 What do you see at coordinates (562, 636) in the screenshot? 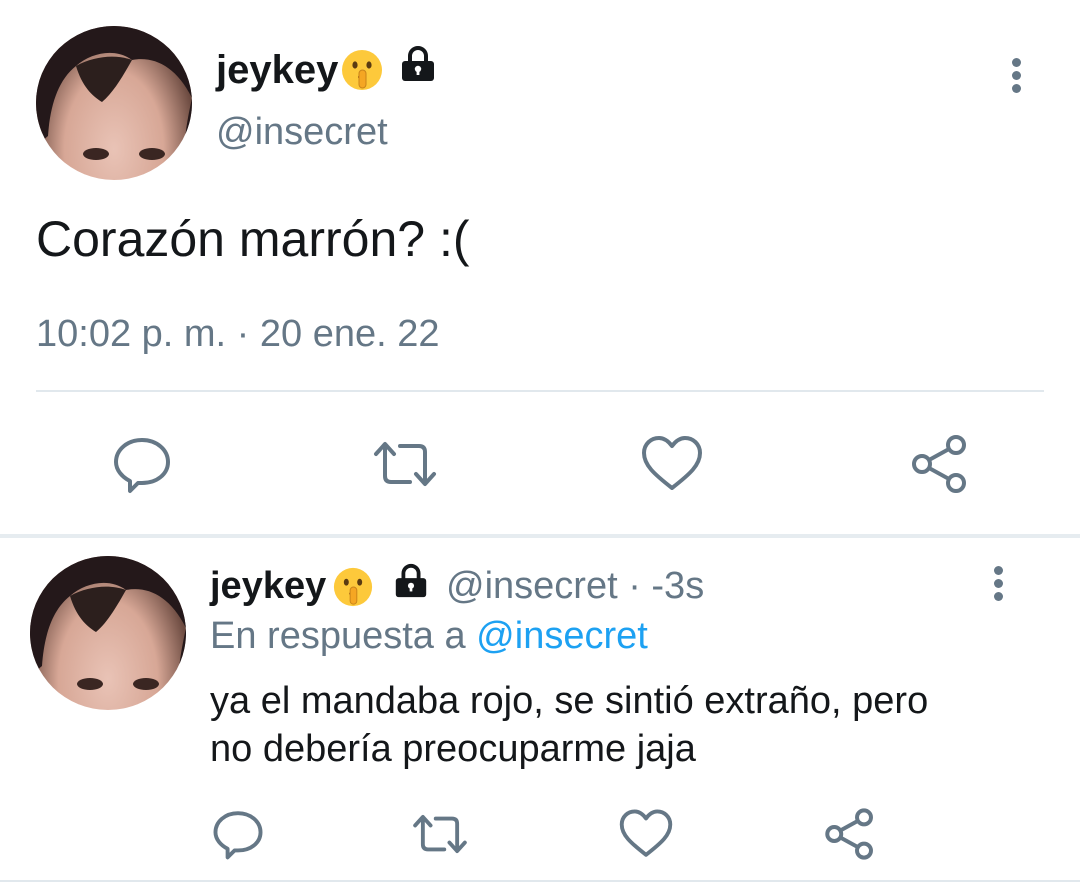
I see `reply-to-link: @insecret` at bounding box center [562, 636].